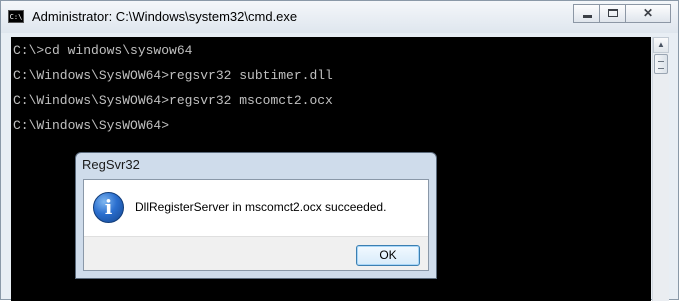 The width and height of the screenshot is (679, 301). I want to click on close-icon: ✕, so click(648, 13).